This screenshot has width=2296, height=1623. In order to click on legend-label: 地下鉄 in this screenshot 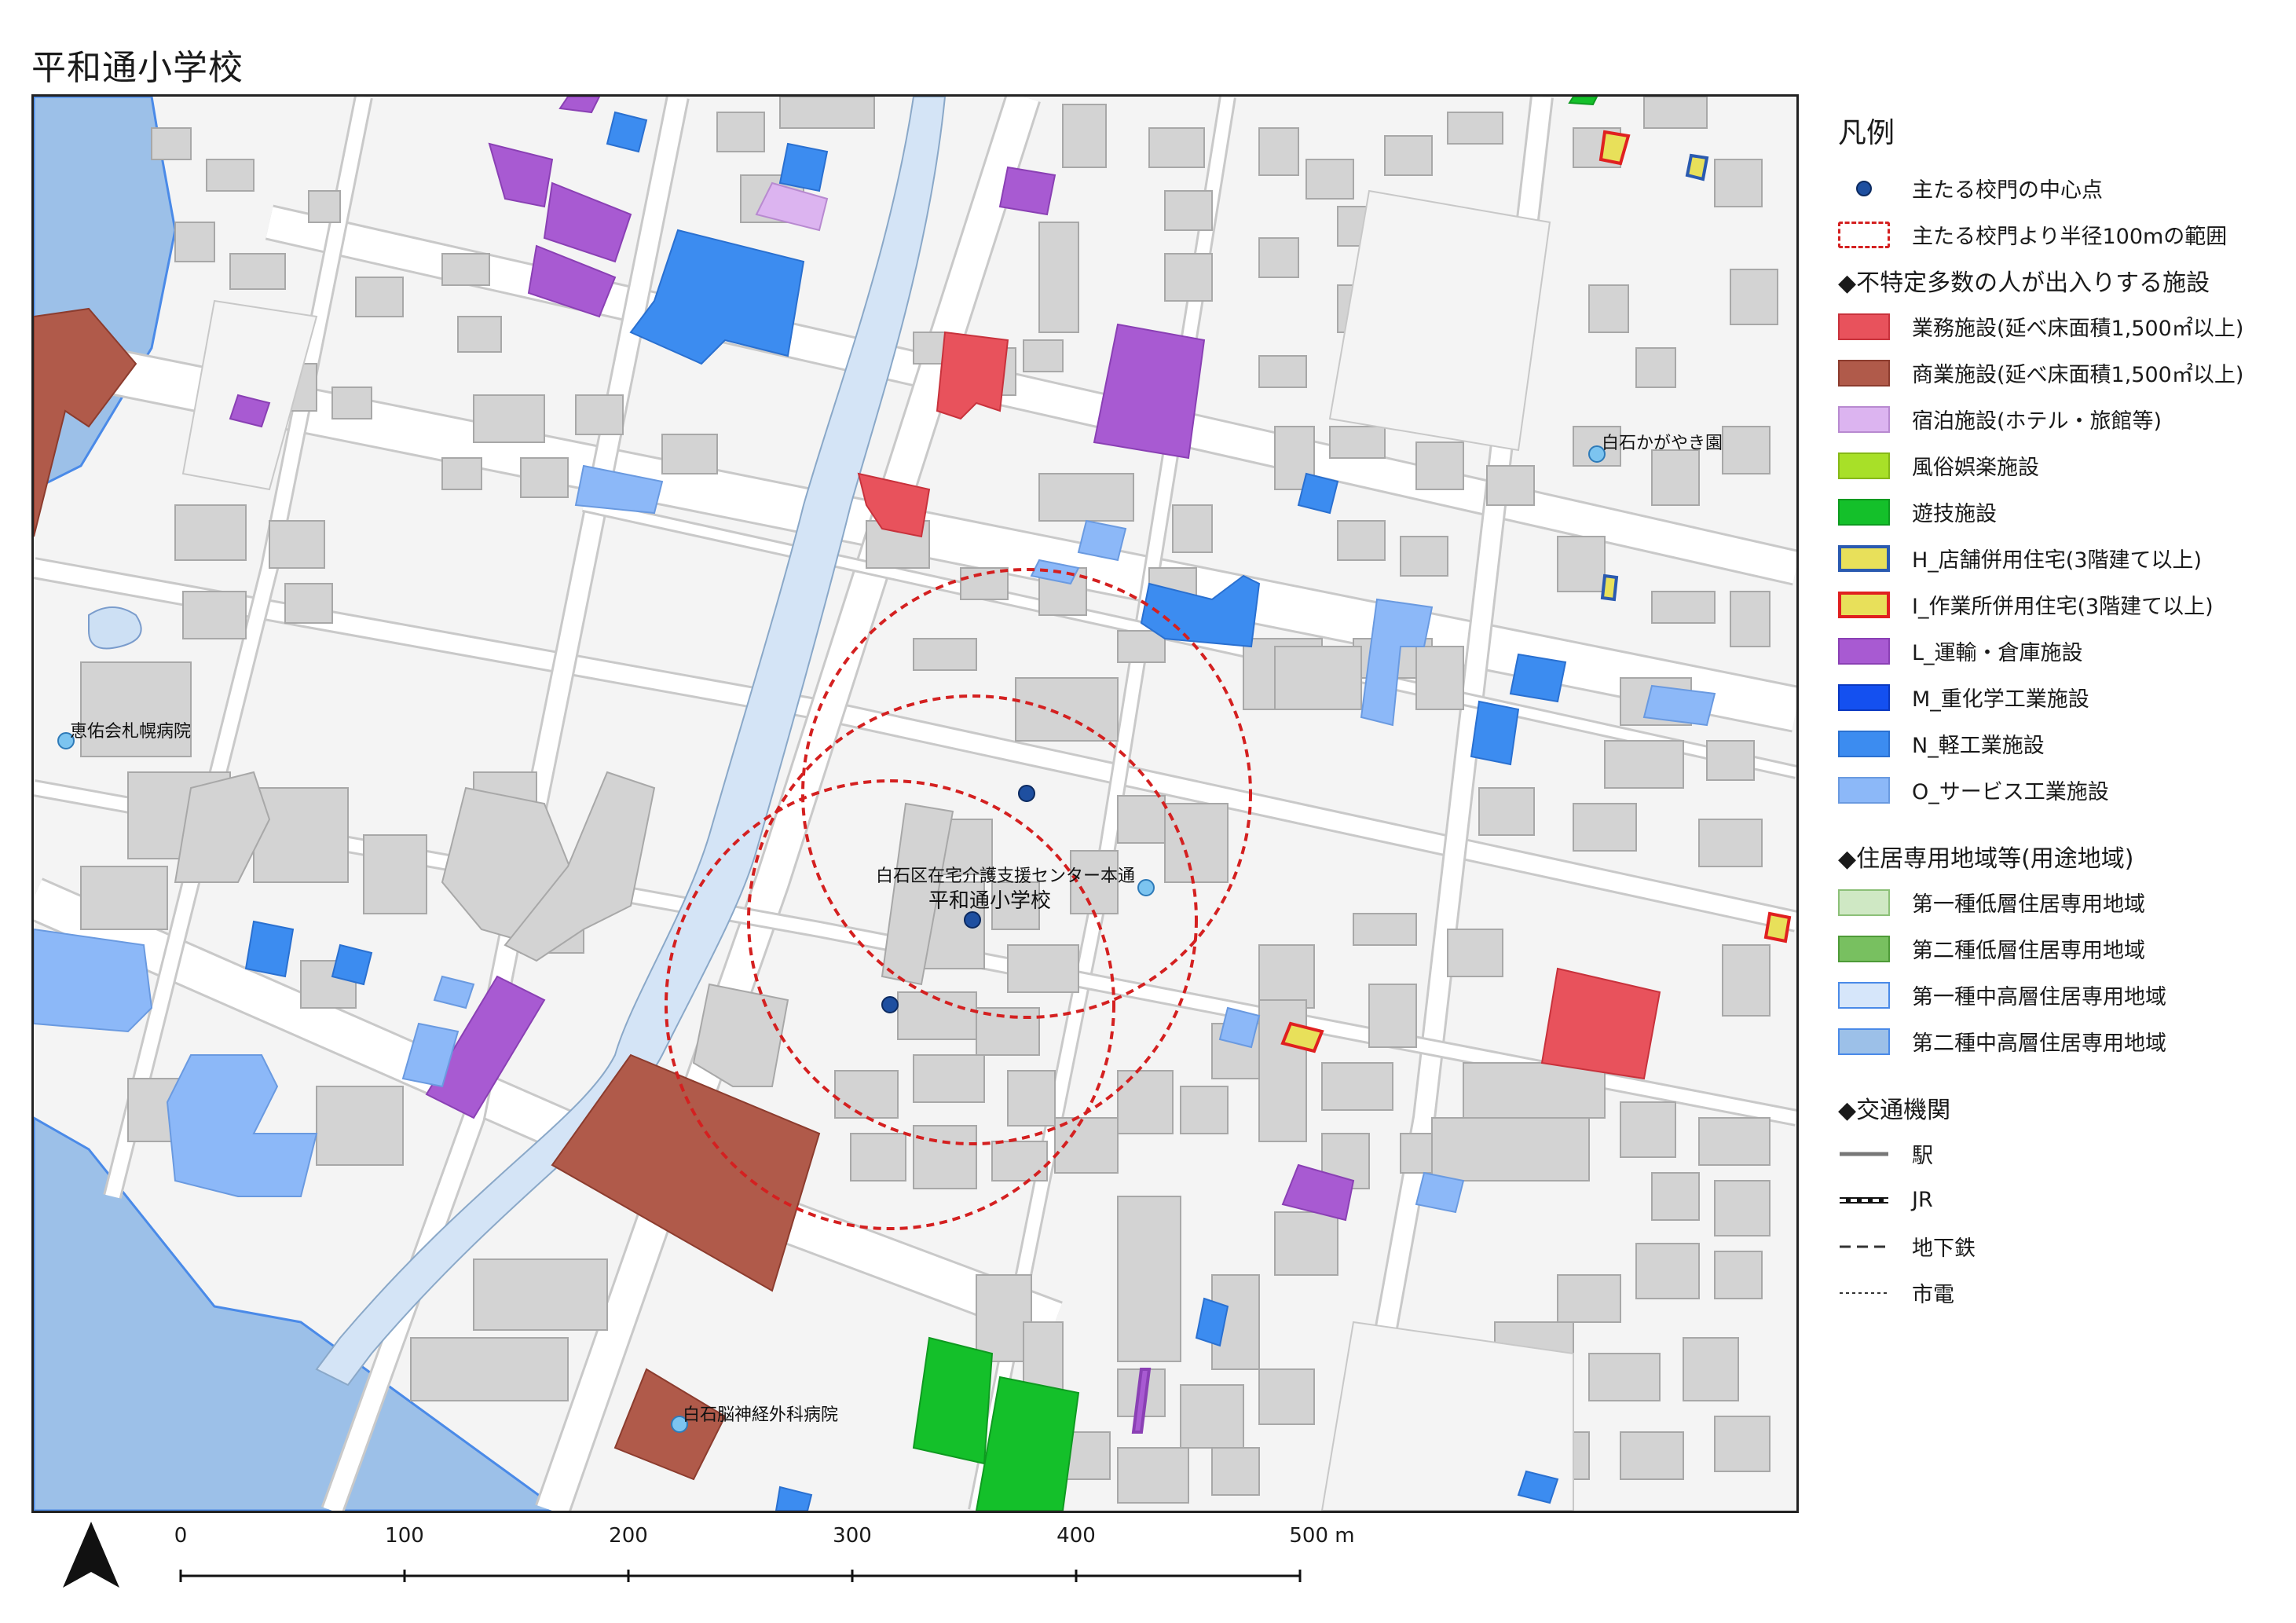, I will do `click(1944, 1248)`.